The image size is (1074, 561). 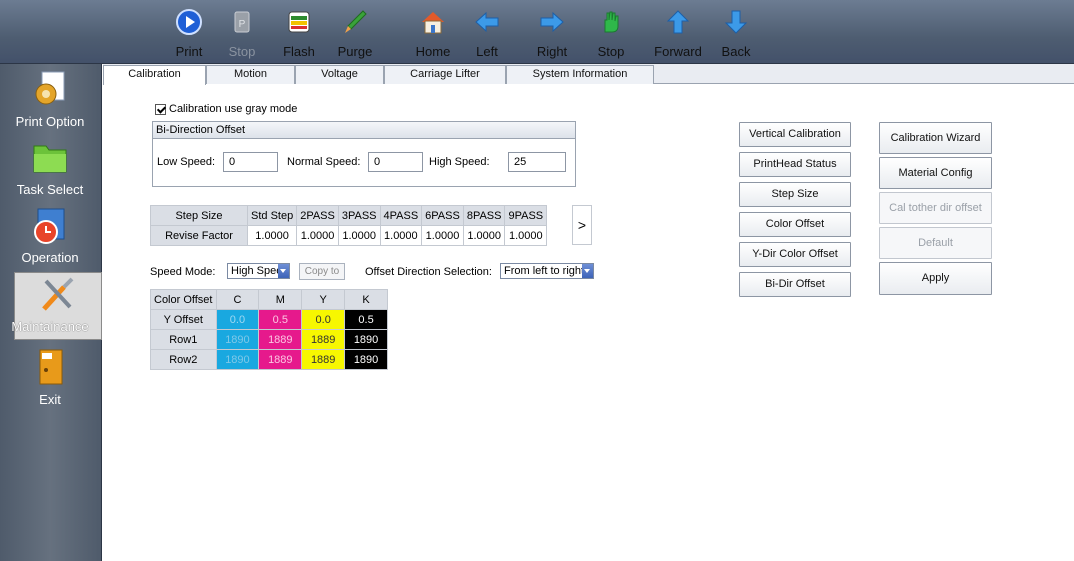 I want to click on step-size-button: Step Size, so click(x=795, y=194).